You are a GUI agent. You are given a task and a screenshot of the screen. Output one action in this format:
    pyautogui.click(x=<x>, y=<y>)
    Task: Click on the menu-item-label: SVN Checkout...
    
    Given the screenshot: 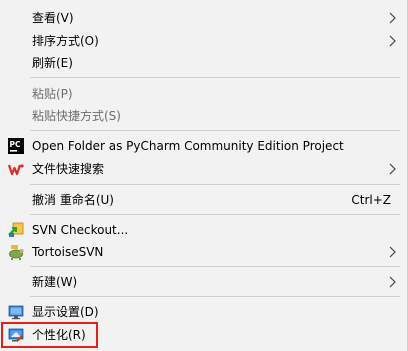 What is the action you would take?
    pyautogui.click(x=80, y=230)
    